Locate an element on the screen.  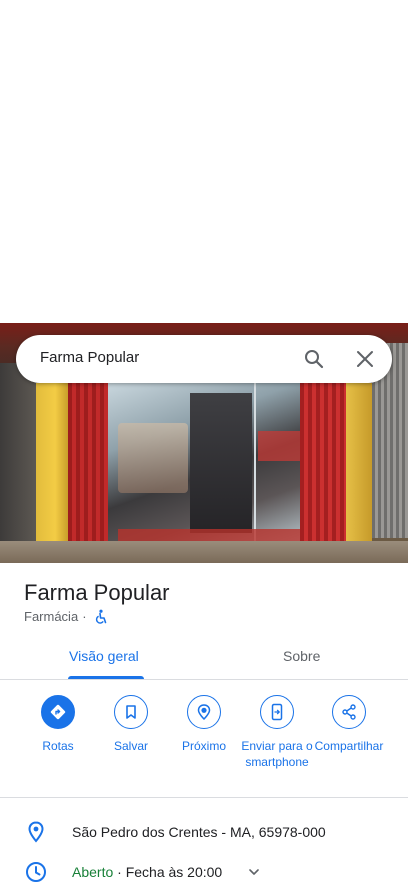
directions-icon is located at coordinates (58, 712).